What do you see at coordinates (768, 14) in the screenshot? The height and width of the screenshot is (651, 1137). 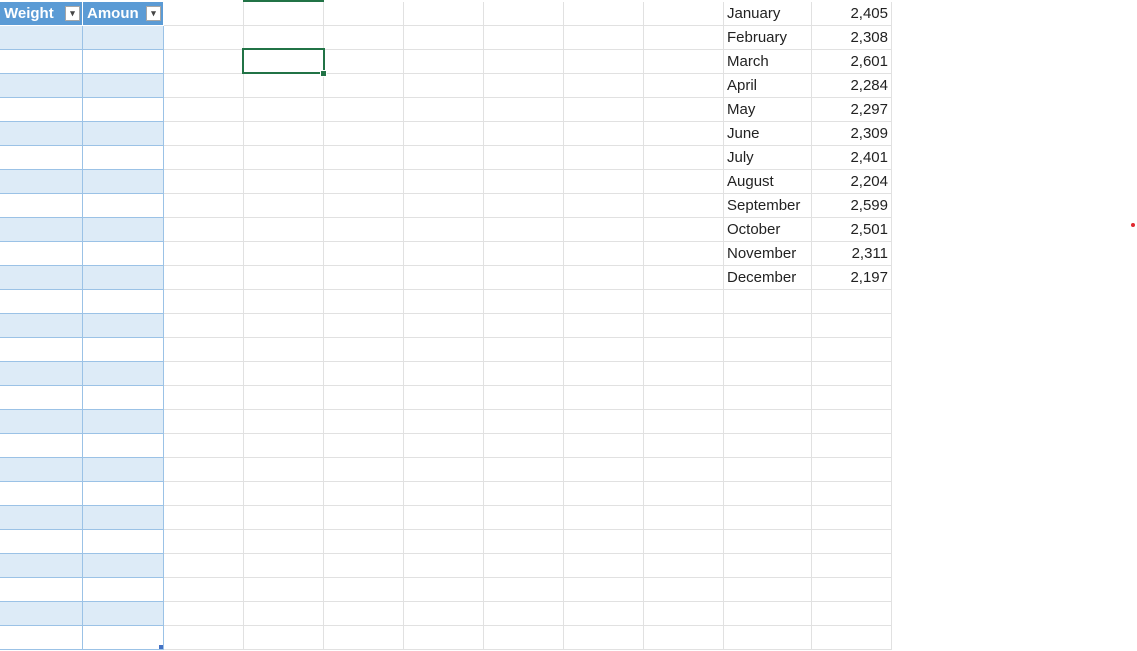 I see `month-label: January` at bounding box center [768, 14].